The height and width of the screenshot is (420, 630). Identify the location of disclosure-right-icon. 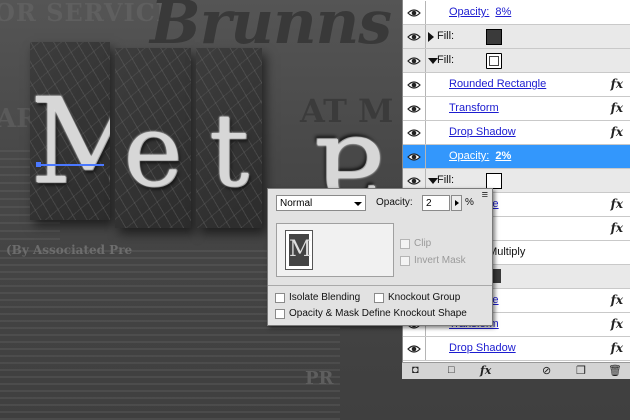
(431, 37).